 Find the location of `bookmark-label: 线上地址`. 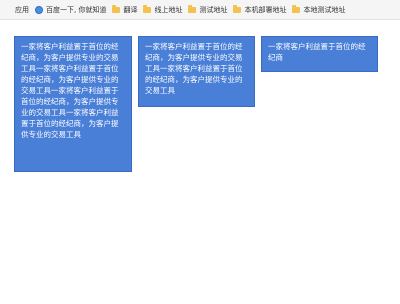

bookmark-label: 线上地址 is located at coordinates (168, 9).